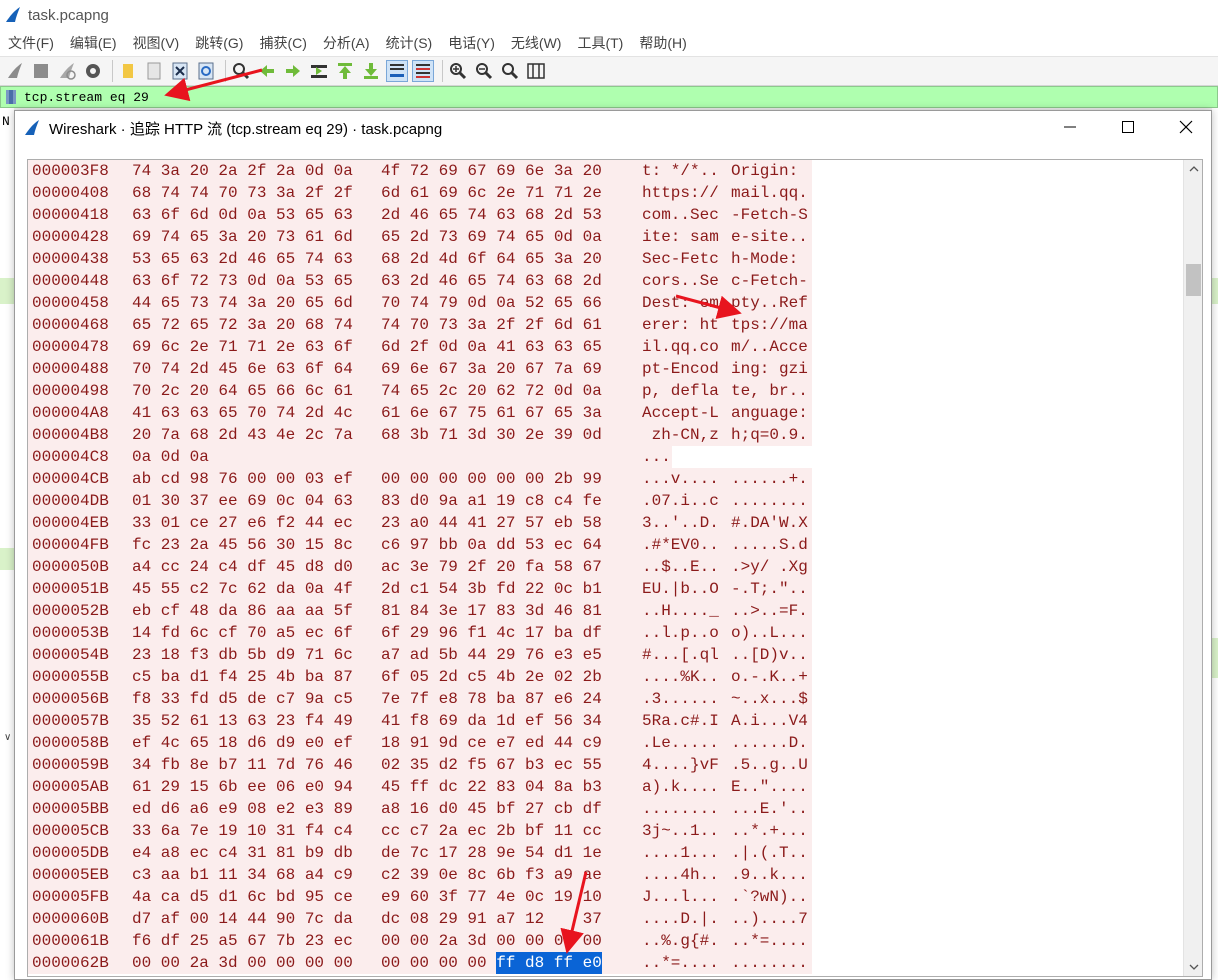 This screenshot has height=980, width=1218. I want to click on ascii-group-1: ..H...._, so click(680, 611).